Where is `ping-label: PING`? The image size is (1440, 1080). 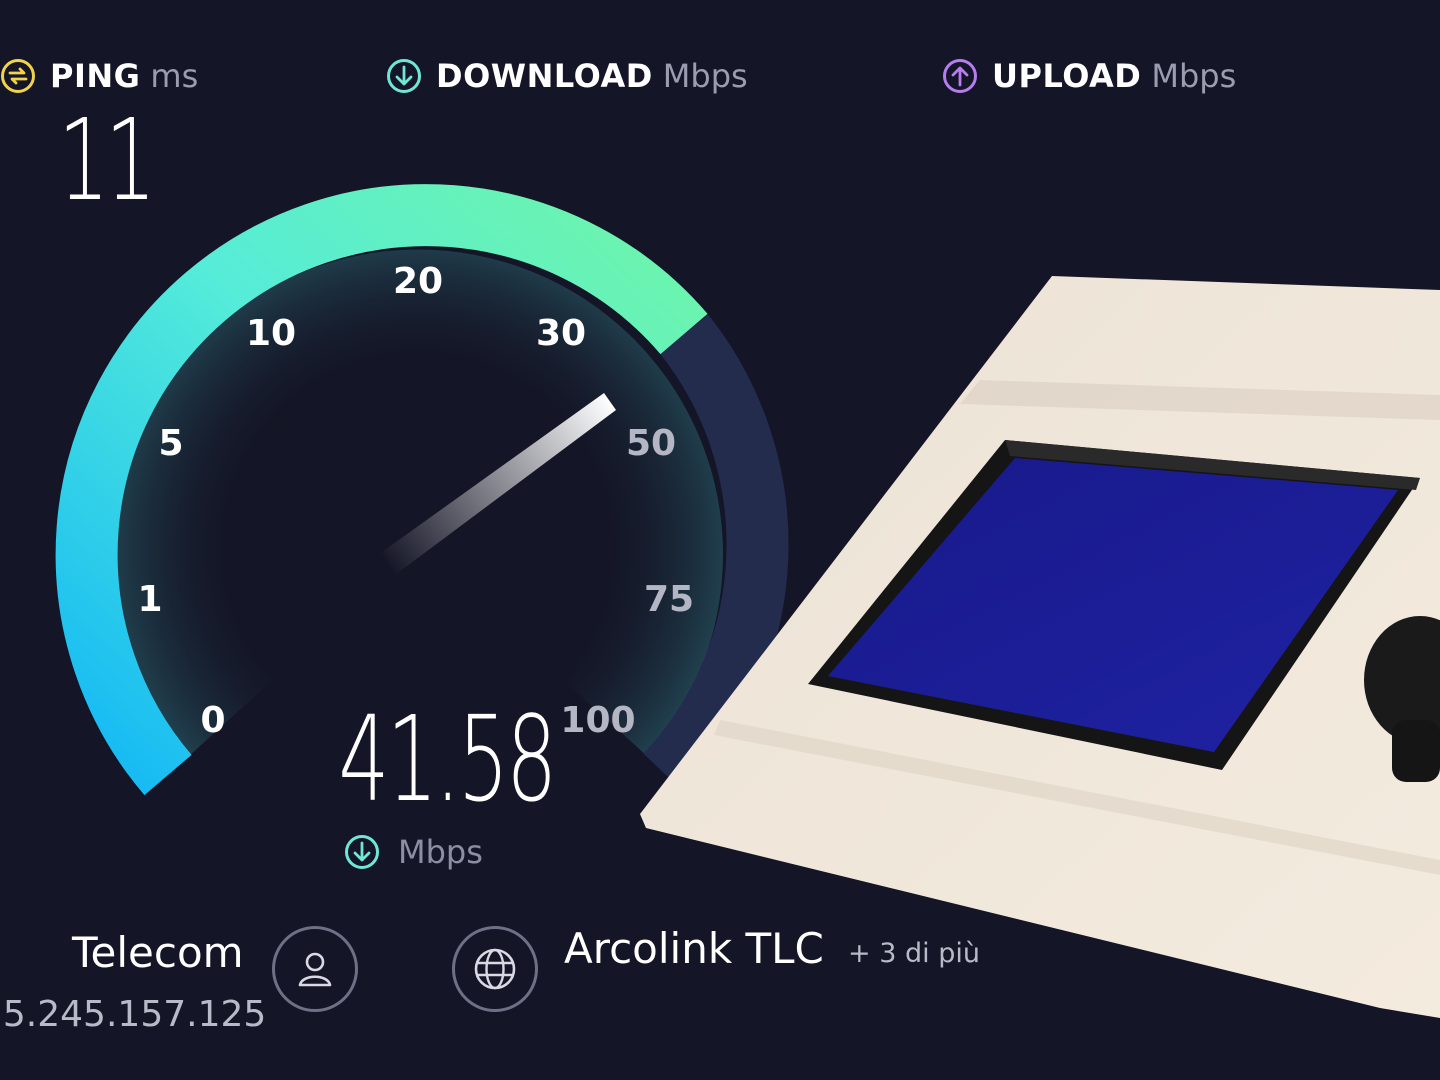 ping-label: PING is located at coordinates (95, 76).